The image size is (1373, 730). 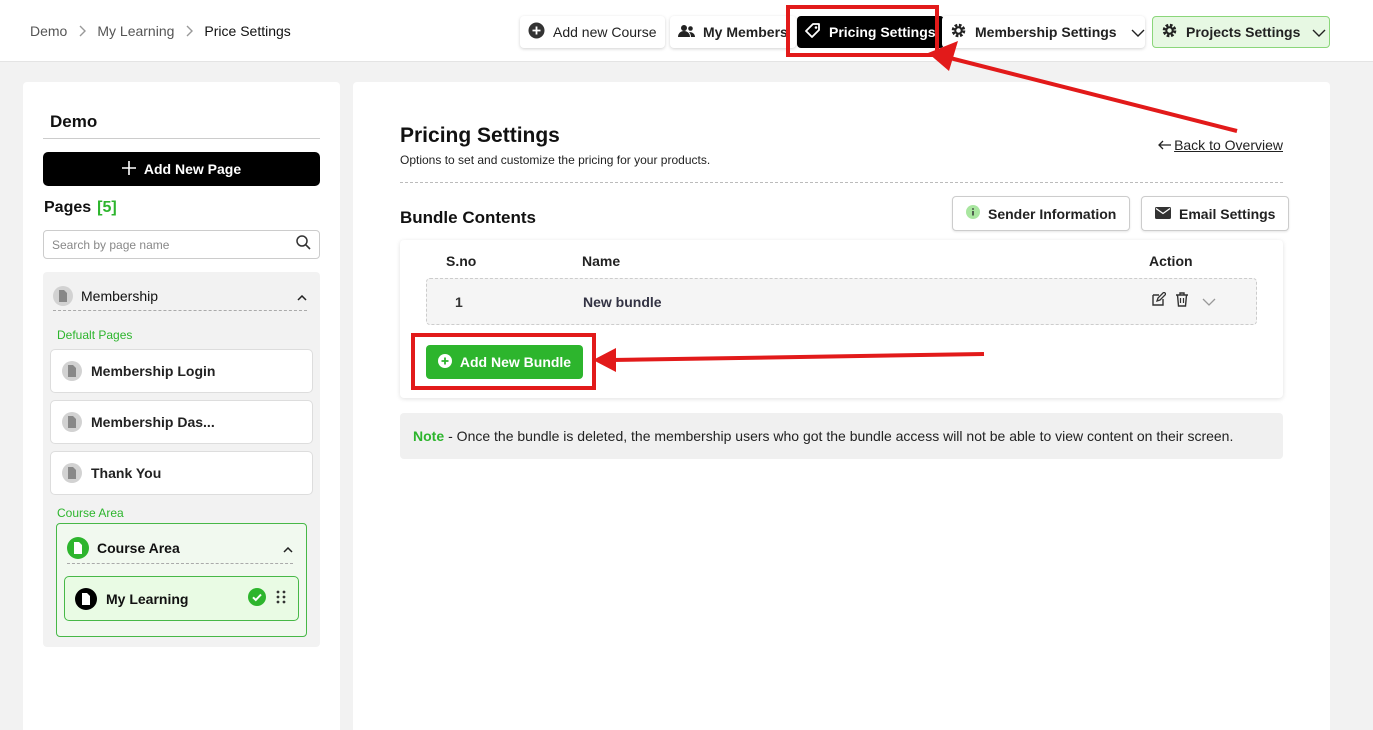 What do you see at coordinates (126, 473) in the screenshot?
I see `page-item-label: Thank You` at bounding box center [126, 473].